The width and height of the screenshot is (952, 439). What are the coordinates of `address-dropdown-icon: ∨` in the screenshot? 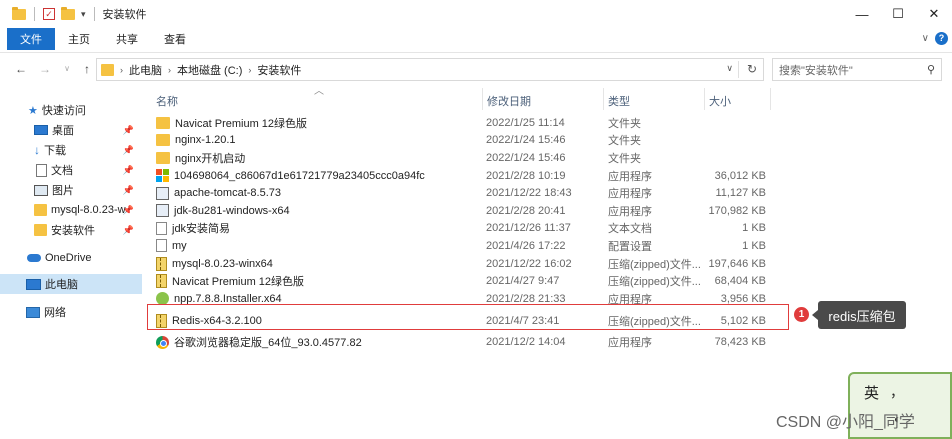 It's located at (729, 68).